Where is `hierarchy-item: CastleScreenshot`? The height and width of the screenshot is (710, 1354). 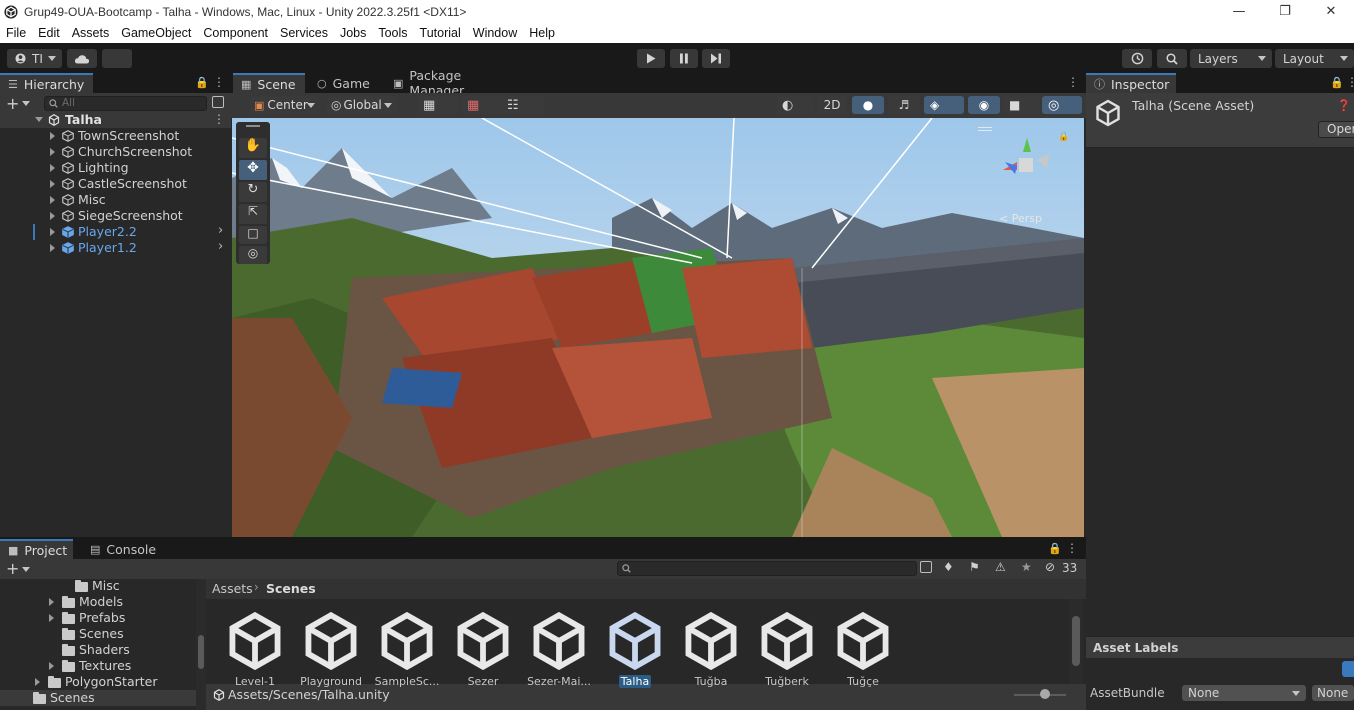
hierarchy-item: CastleScreenshot is located at coordinates (115, 184).